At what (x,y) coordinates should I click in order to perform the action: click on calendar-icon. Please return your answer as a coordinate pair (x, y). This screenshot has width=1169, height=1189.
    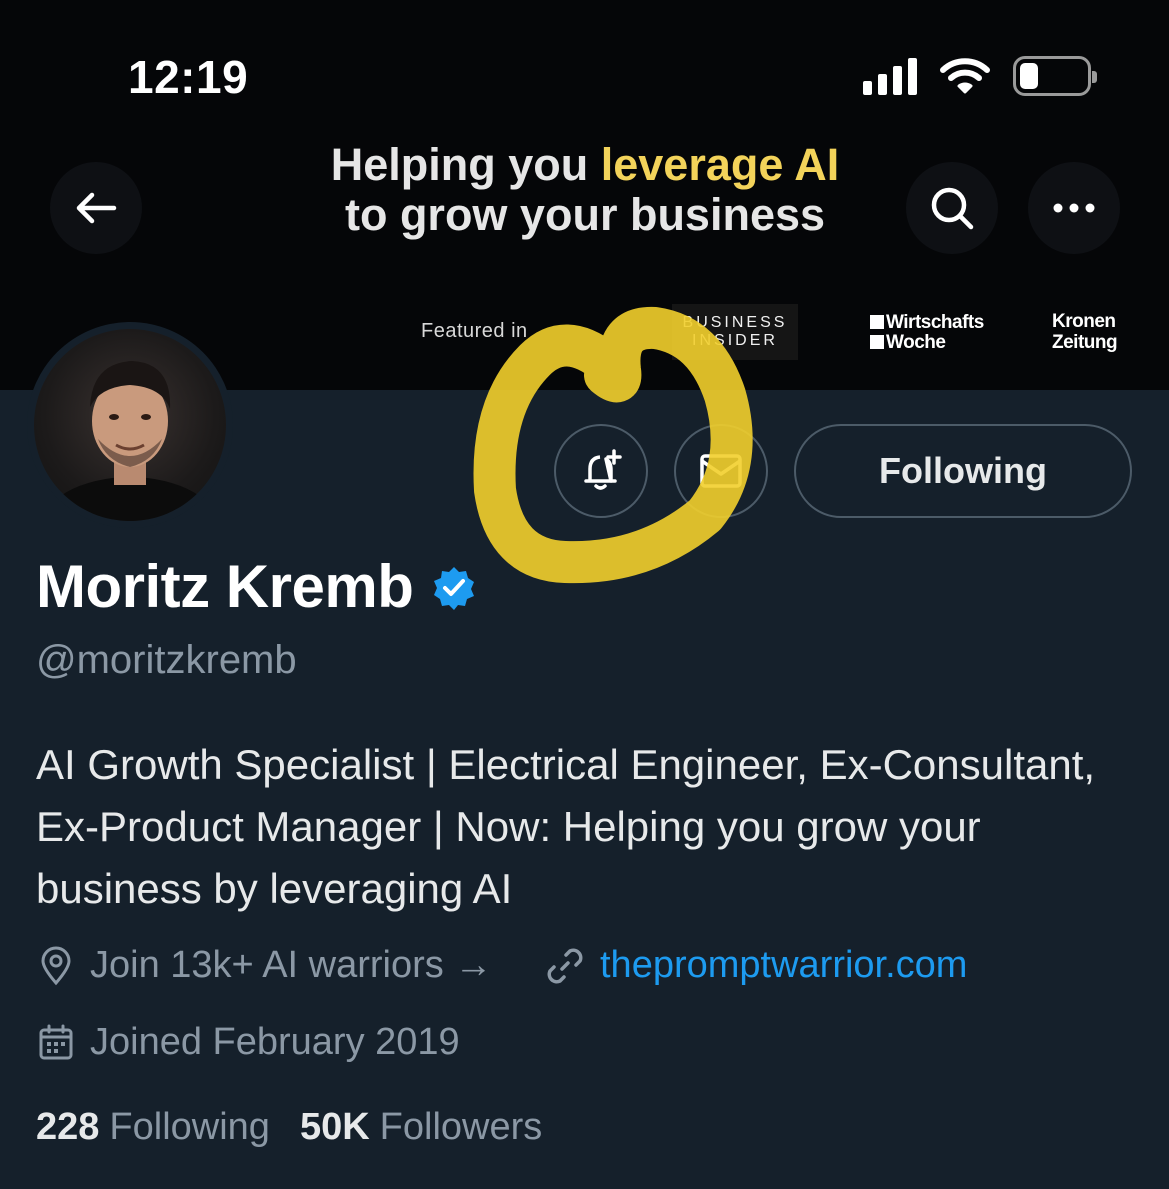
    Looking at the image, I should click on (56, 1041).